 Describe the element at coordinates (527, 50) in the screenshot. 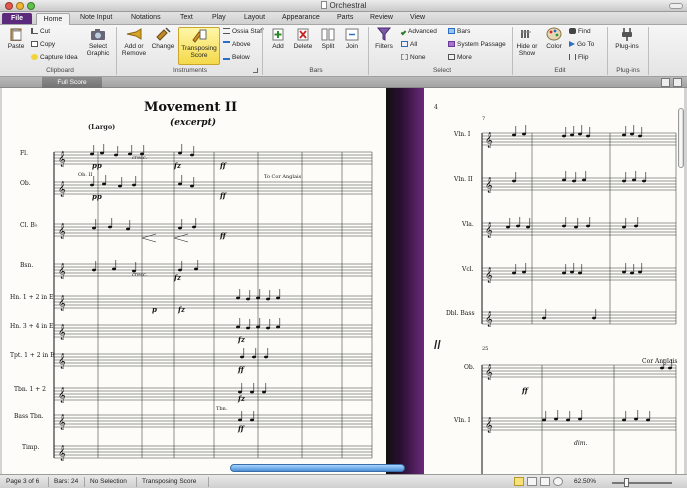

I see `hide-or-show-label: Hide or Show` at that location.